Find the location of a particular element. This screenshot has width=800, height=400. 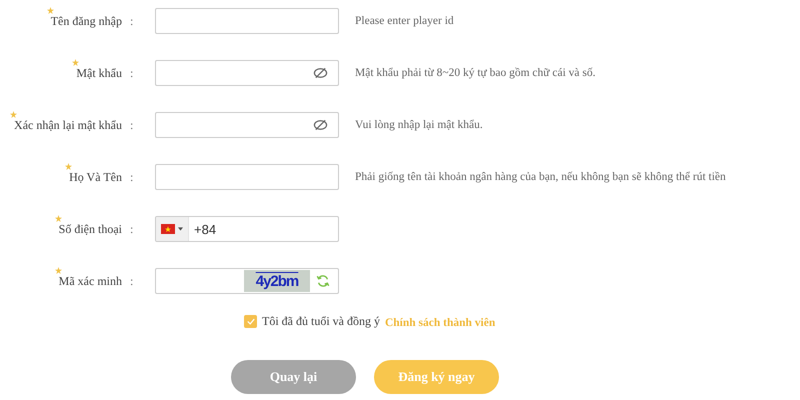

check-icon is located at coordinates (250, 321).